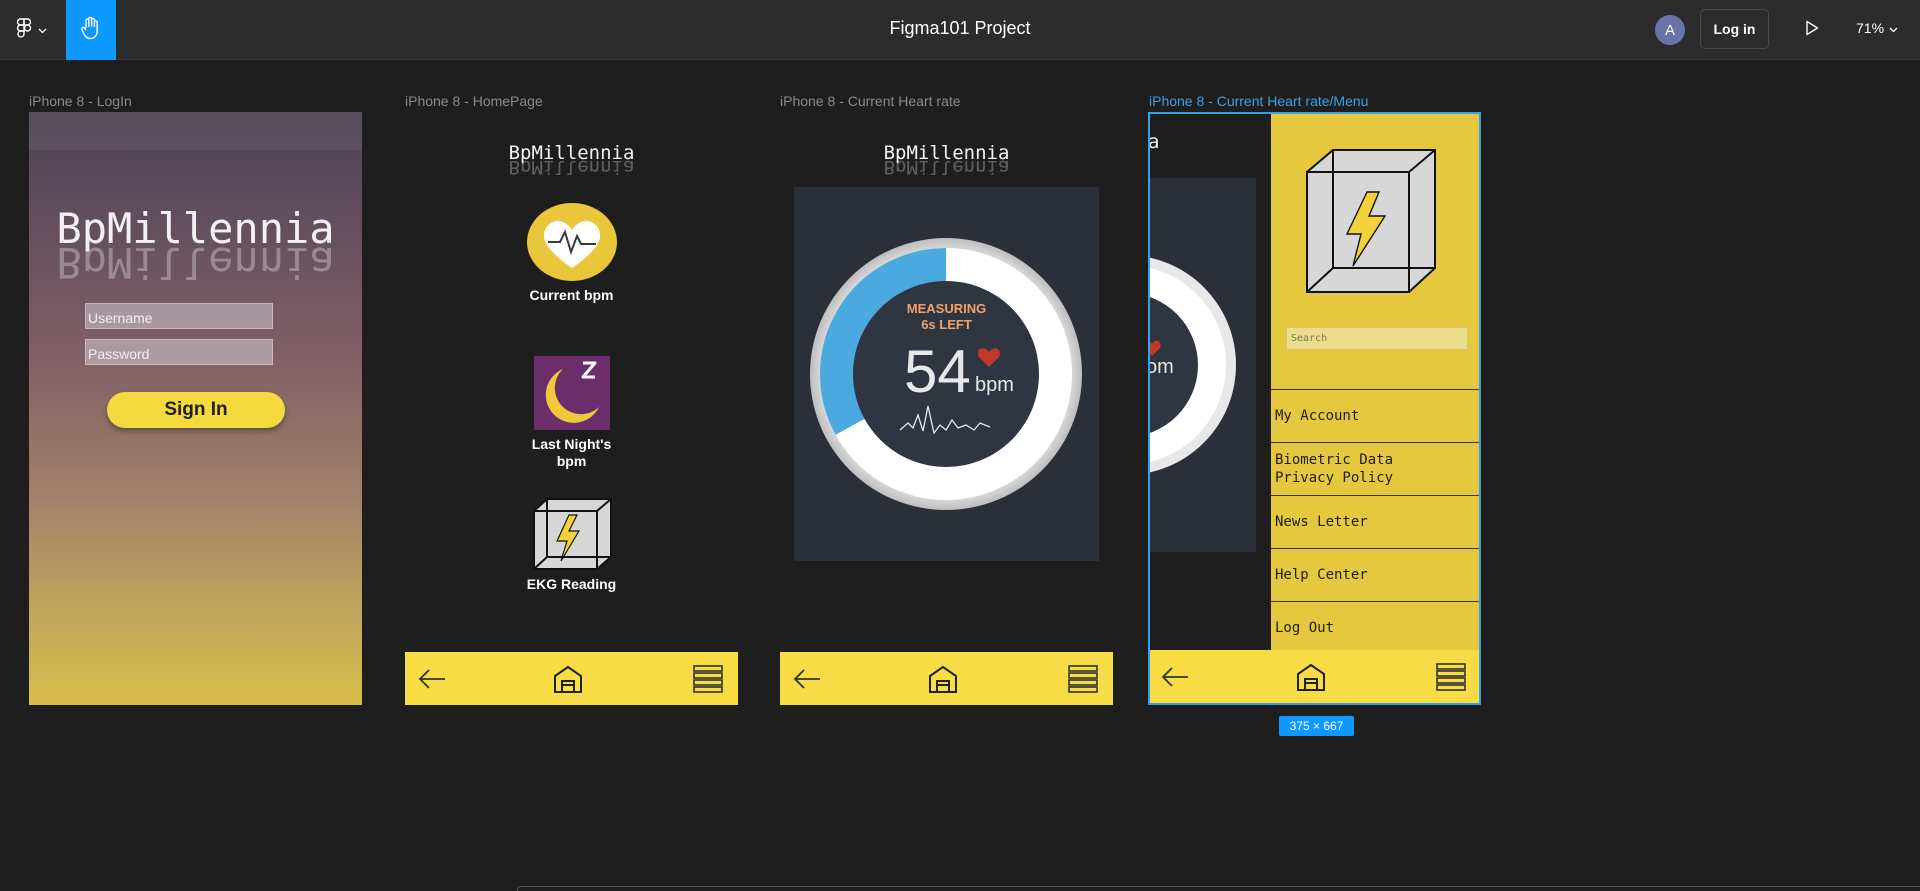 This screenshot has width=1920, height=891. I want to click on username-field: Username, so click(179, 316).